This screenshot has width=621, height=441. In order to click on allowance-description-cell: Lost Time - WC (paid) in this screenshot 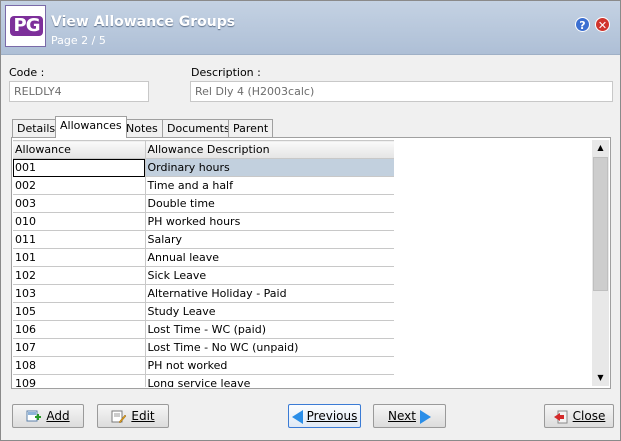, I will do `click(269, 329)`.